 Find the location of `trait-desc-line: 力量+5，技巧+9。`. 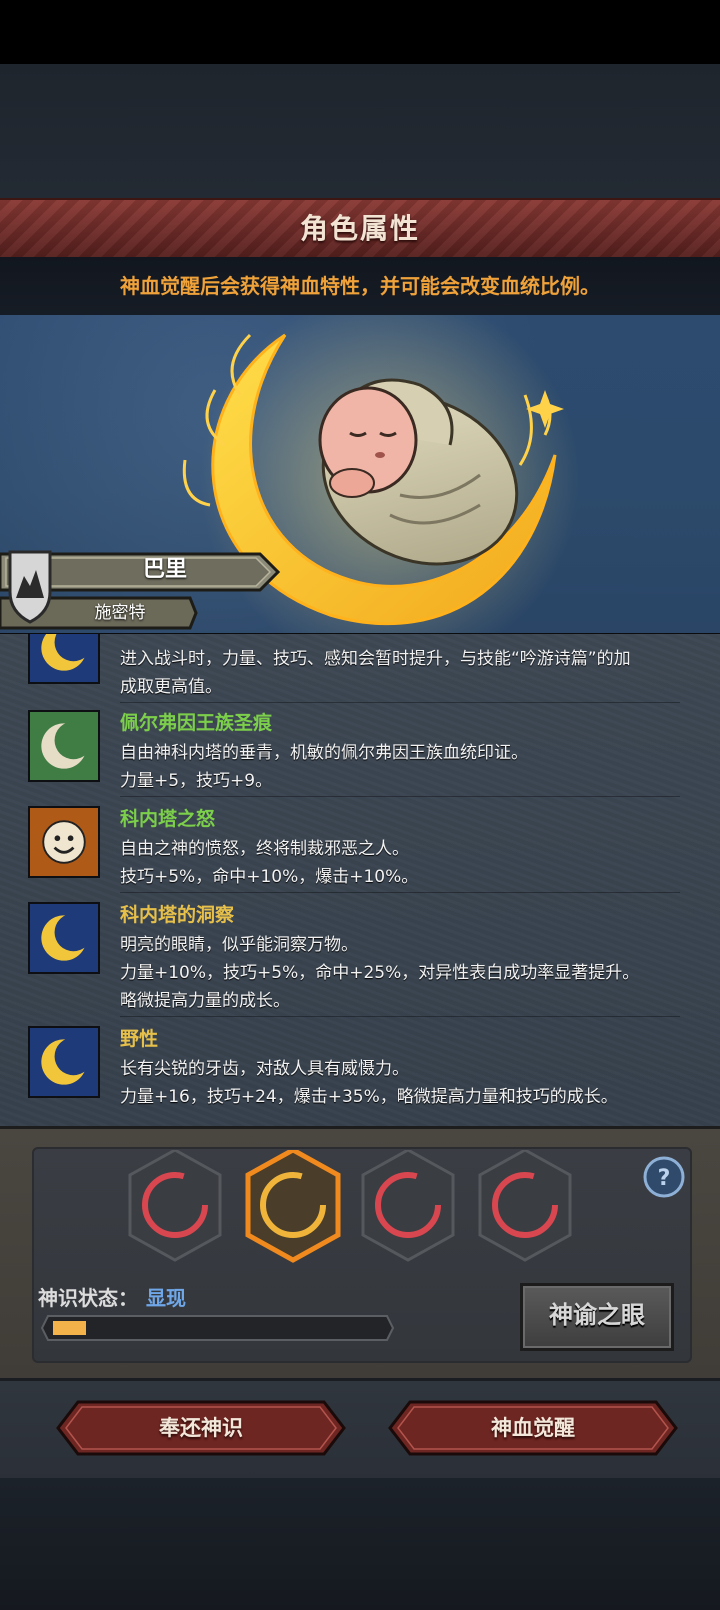

trait-desc-line: 力量+5，技巧+9。 is located at coordinates (196, 781).